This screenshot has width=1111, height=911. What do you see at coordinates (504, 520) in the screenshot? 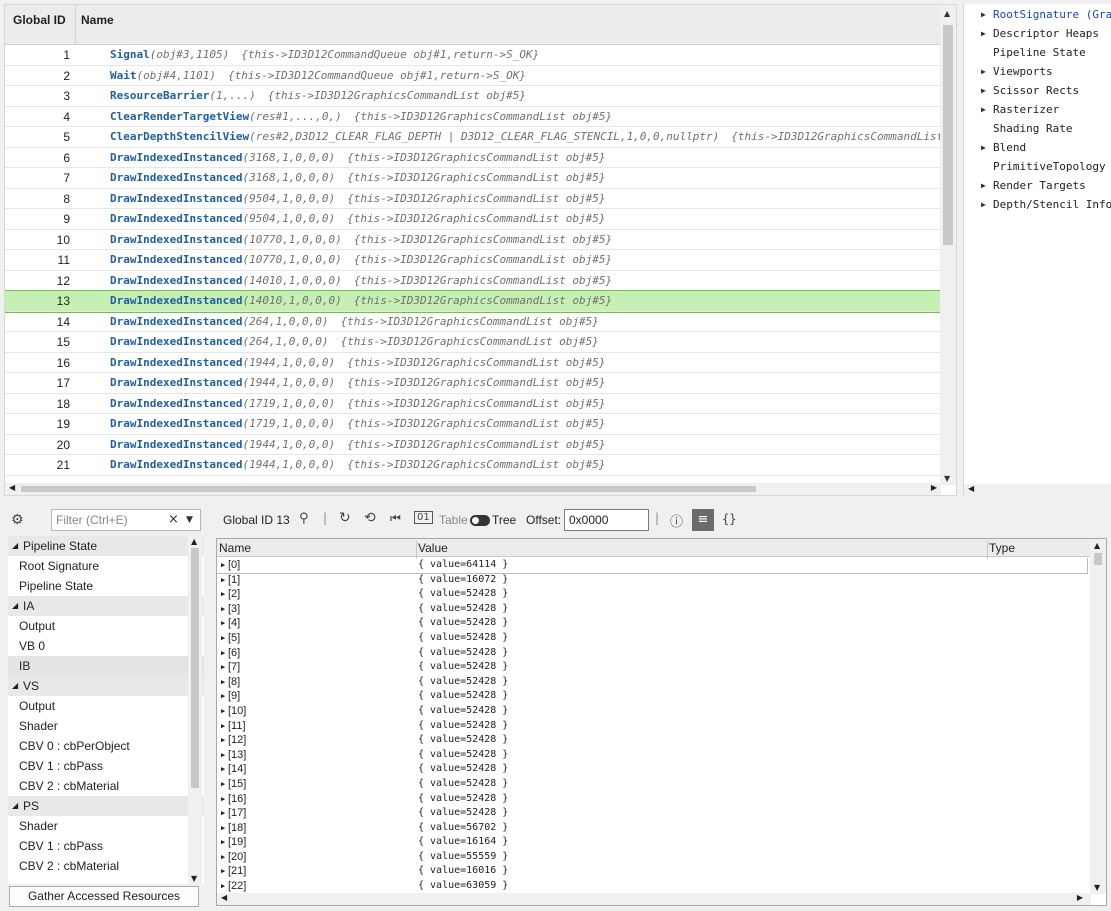
I see `tree-view-label: Tree` at bounding box center [504, 520].